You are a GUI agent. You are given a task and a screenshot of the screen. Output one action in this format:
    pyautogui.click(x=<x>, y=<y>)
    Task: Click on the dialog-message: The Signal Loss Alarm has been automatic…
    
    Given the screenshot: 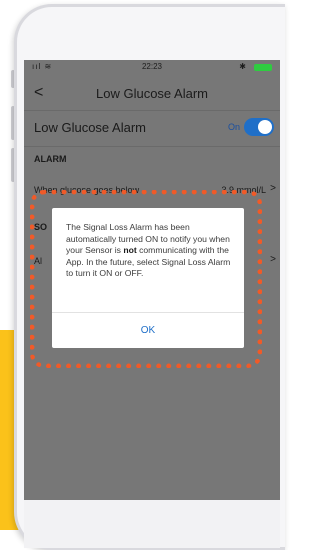 What is the action you would take?
    pyautogui.click(x=149, y=251)
    